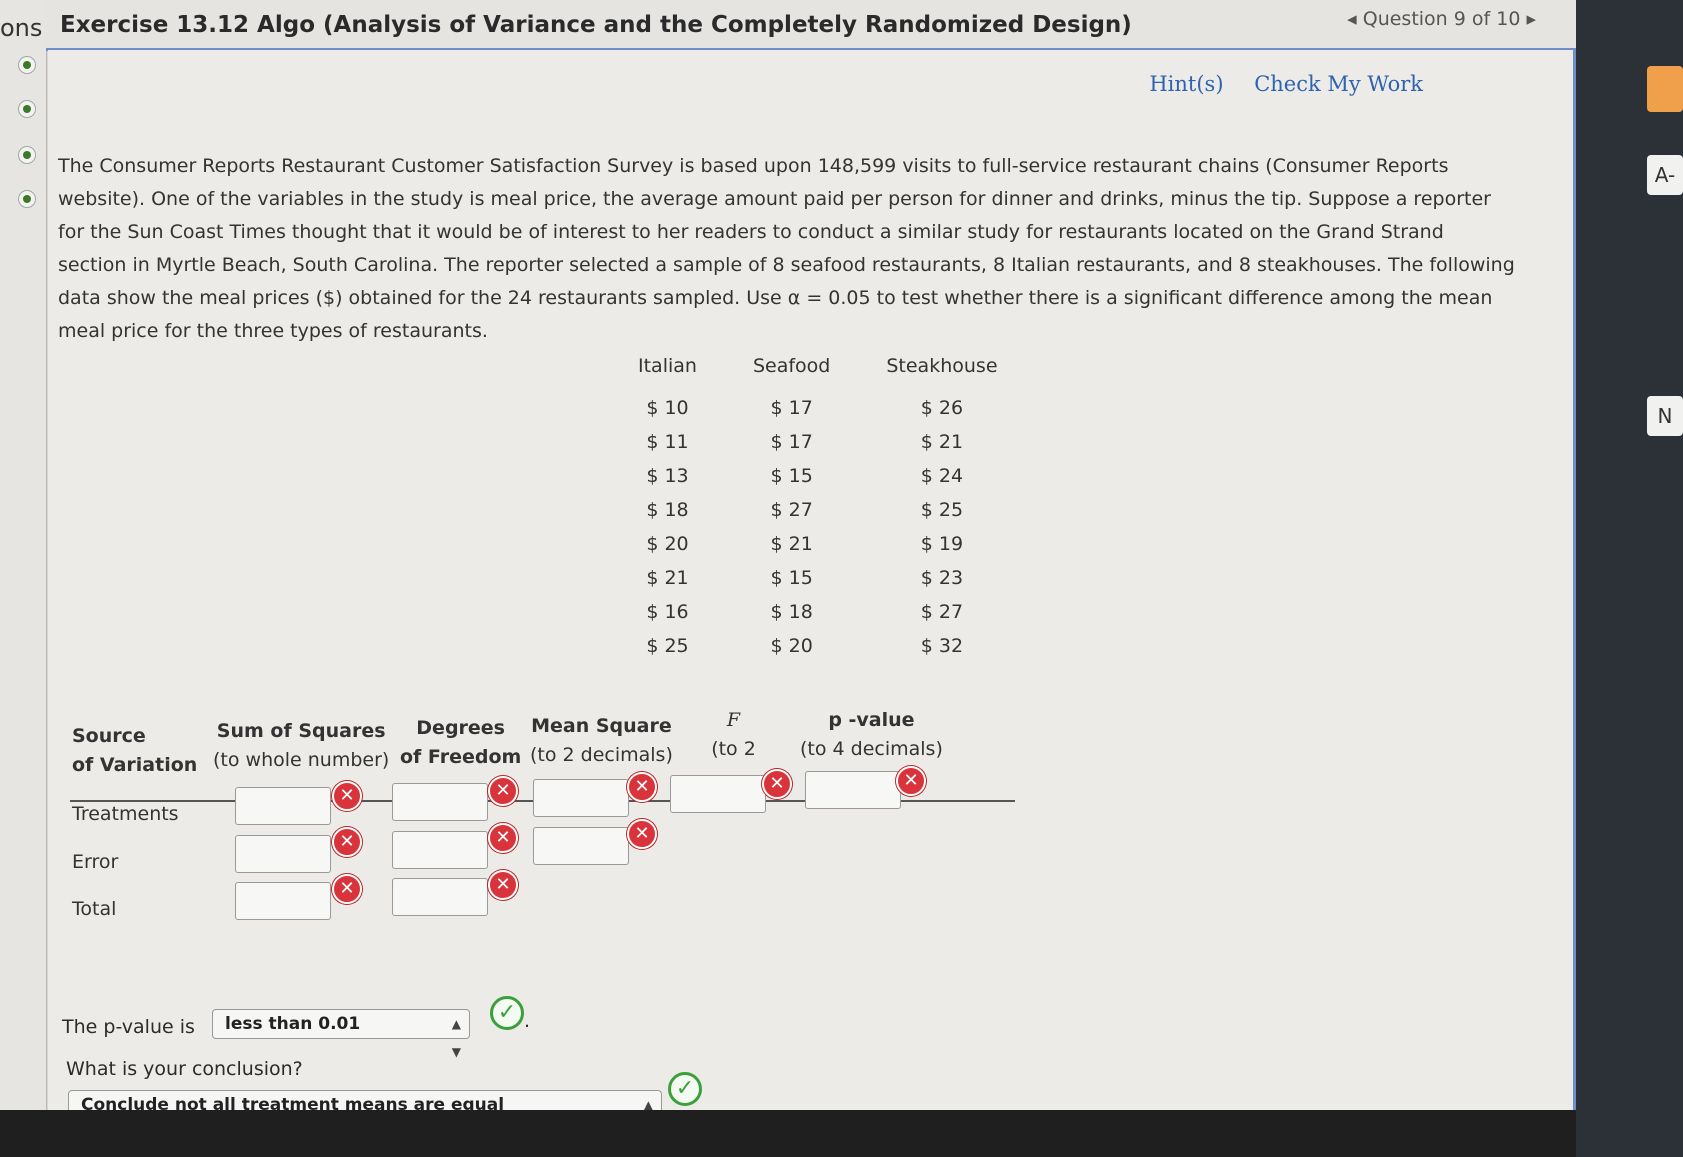  Describe the element at coordinates (184, 1069) in the screenshot. I see `conclusion-question-label: What is your conclusion?` at that location.